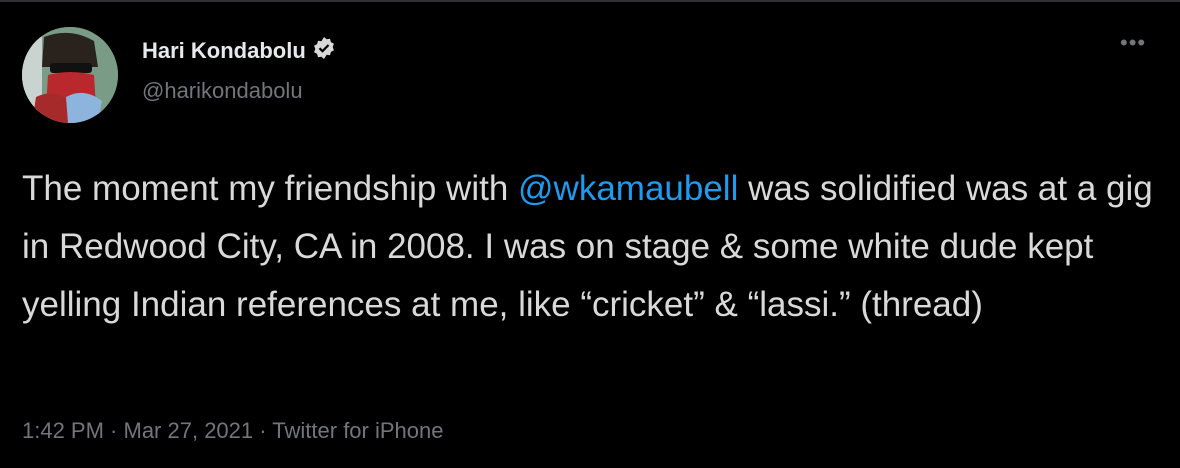 The width and height of the screenshot is (1180, 468). What do you see at coordinates (590, 1) in the screenshot?
I see `top-divider` at bounding box center [590, 1].